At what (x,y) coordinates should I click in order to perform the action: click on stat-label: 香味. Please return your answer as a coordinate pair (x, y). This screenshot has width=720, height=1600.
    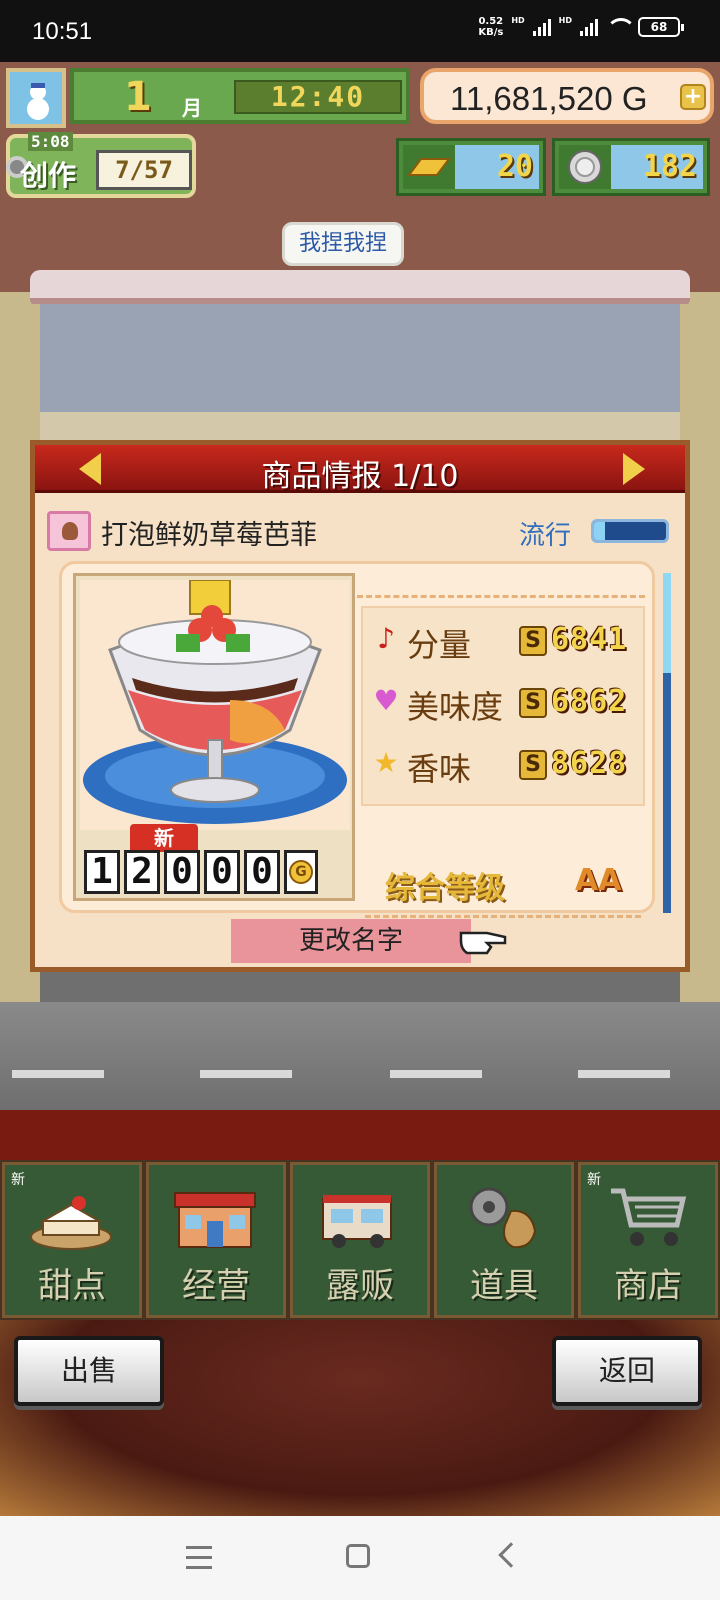
    Looking at the image, I should click on (439, 769).